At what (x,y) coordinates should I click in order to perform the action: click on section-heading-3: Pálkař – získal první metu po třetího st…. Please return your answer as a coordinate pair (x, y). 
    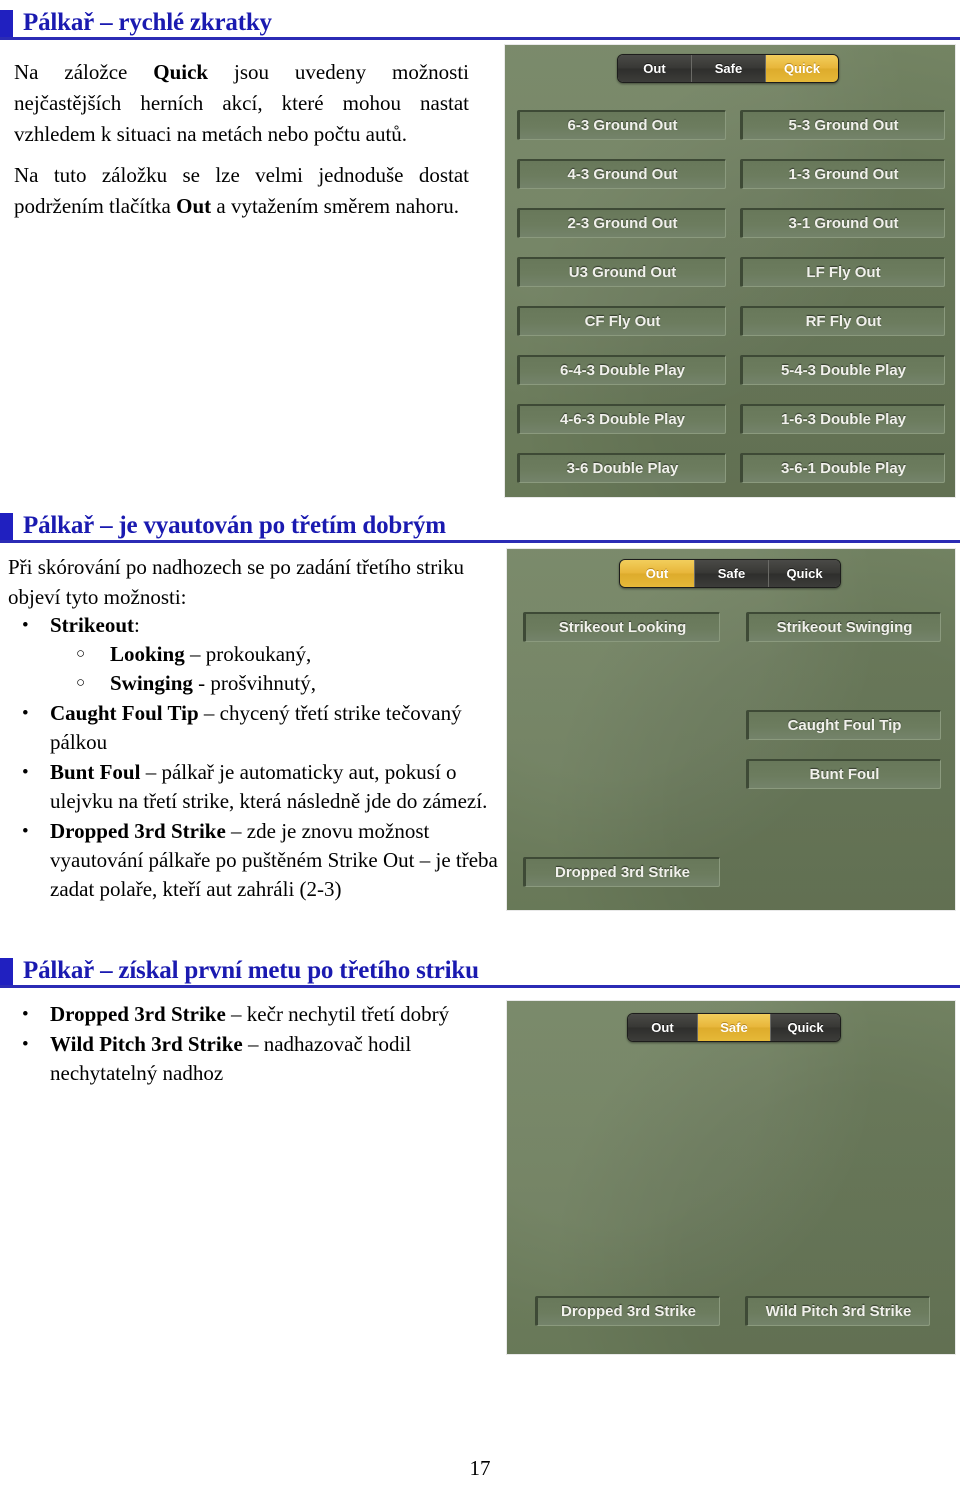
    Looking at the image, I should click on (480, 971).